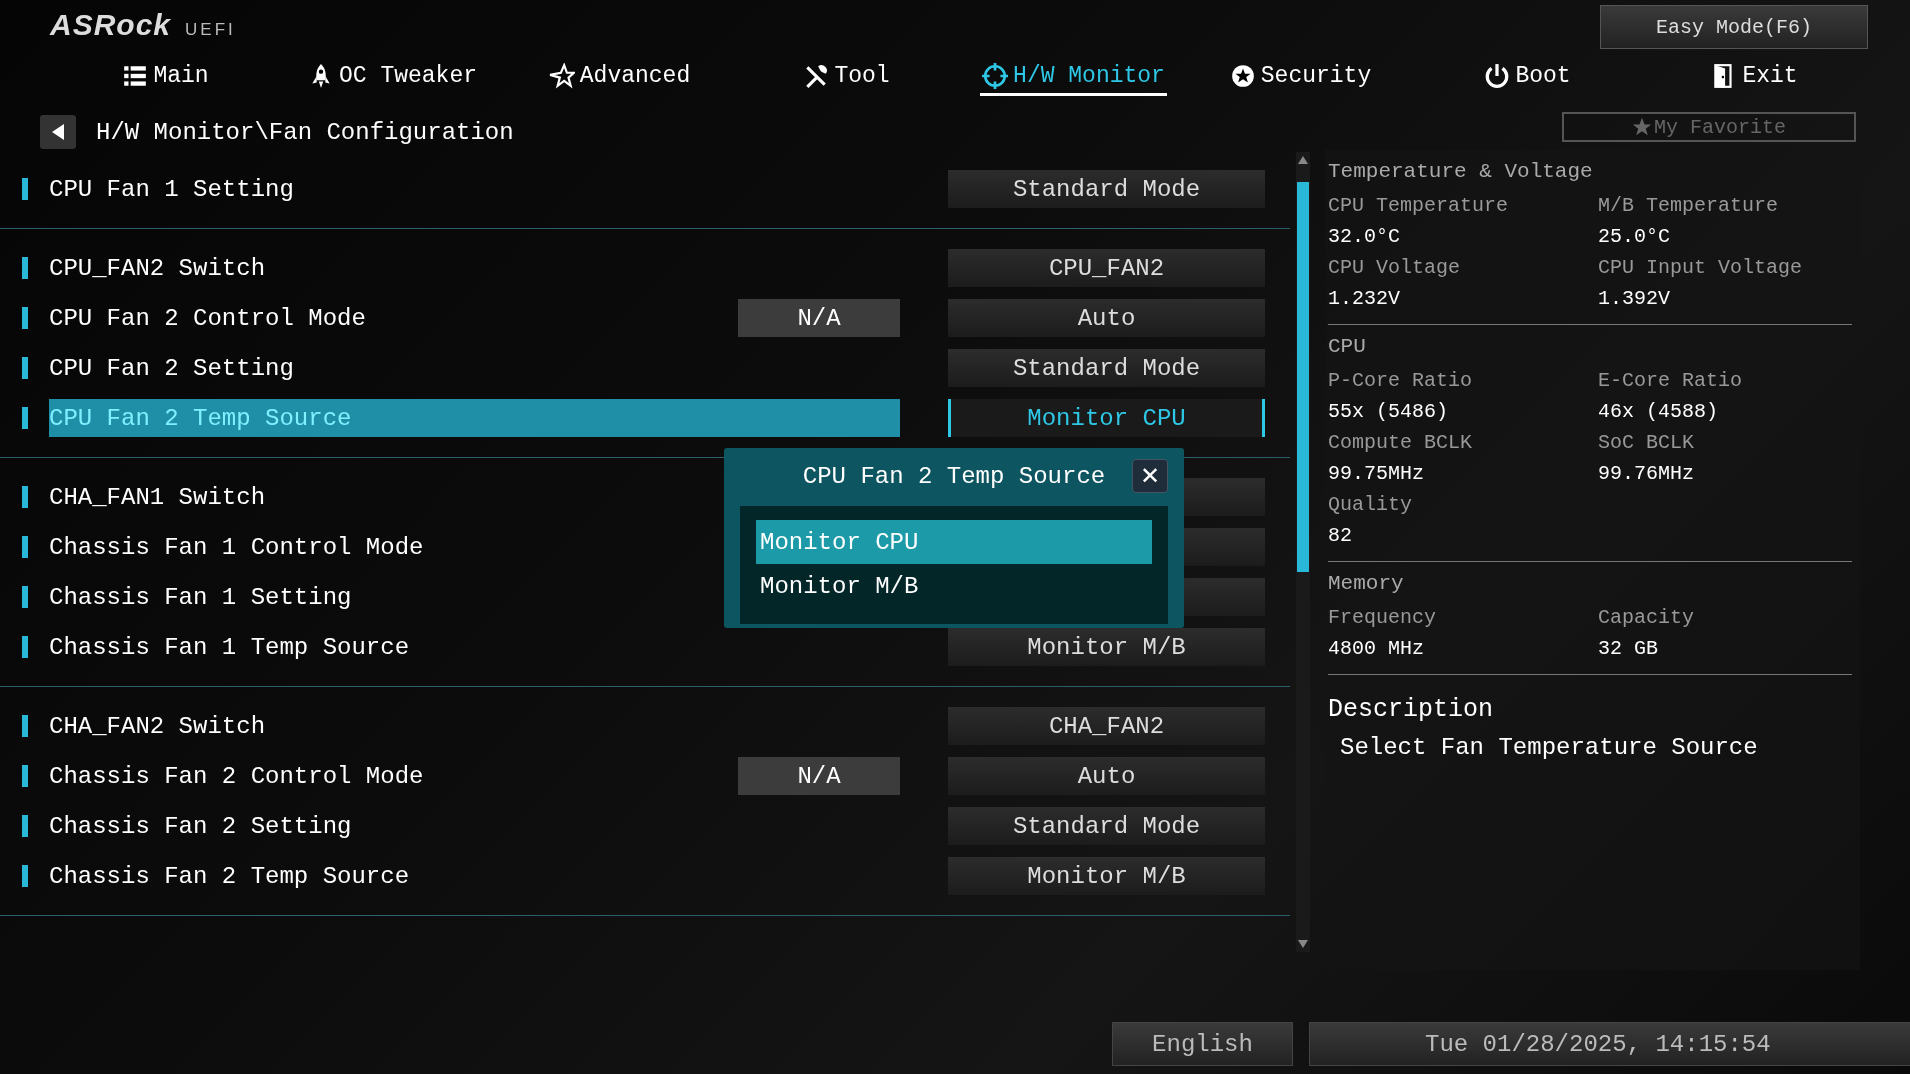 The height and width of the screenshot is (1074, 1910). What do you see at coordinates (393, 368) in the screenshot?
I see `setting-label: CPU Fan 2 Setting` at bounding box center [393, 368].